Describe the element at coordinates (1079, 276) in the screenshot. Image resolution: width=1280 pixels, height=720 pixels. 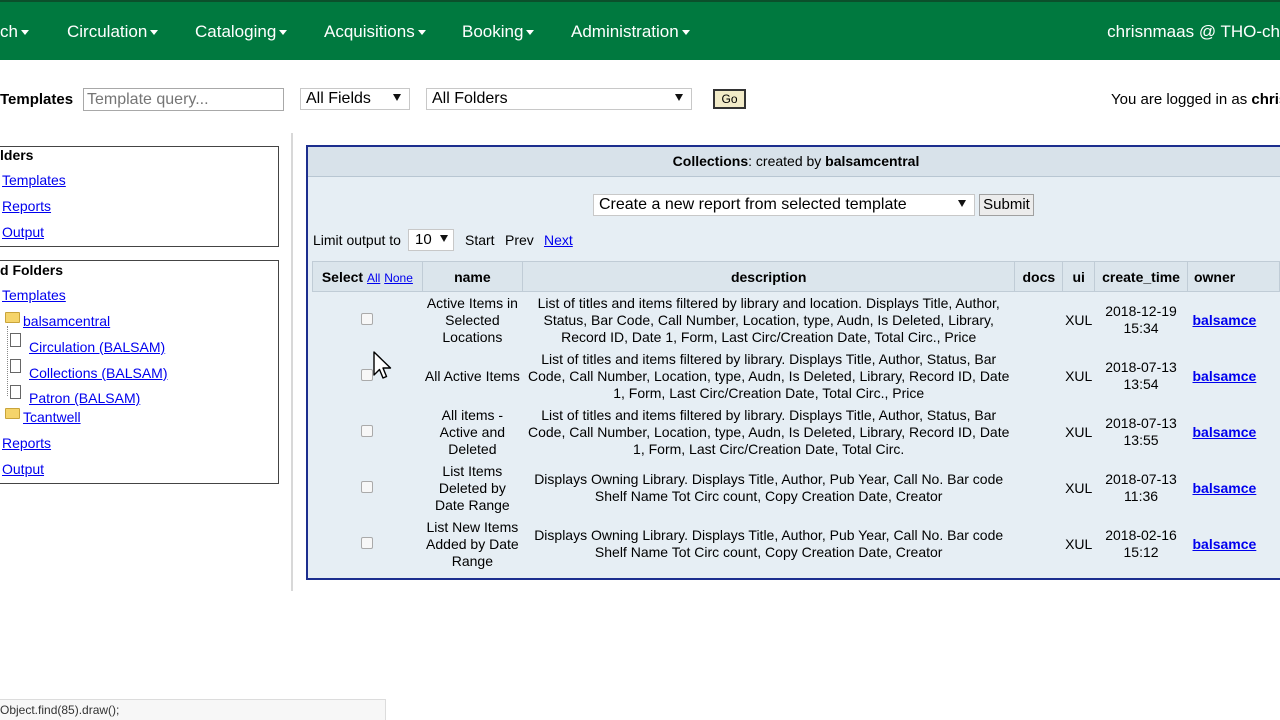
I see `col-ui: ui` at that location.